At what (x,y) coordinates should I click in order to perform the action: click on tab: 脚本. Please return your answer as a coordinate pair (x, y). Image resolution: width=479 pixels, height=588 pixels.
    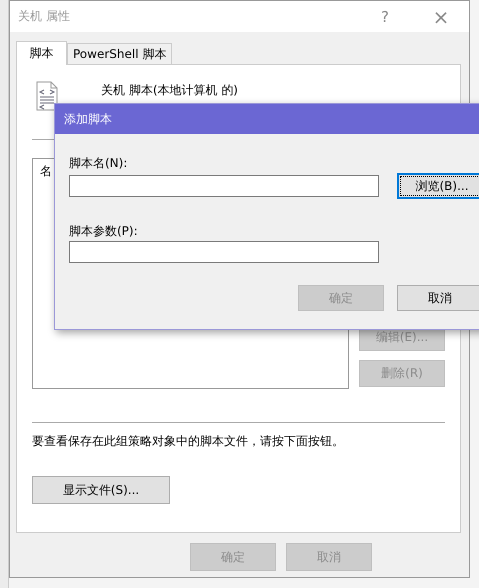
    Looking at the image, I should click on (41, 53).